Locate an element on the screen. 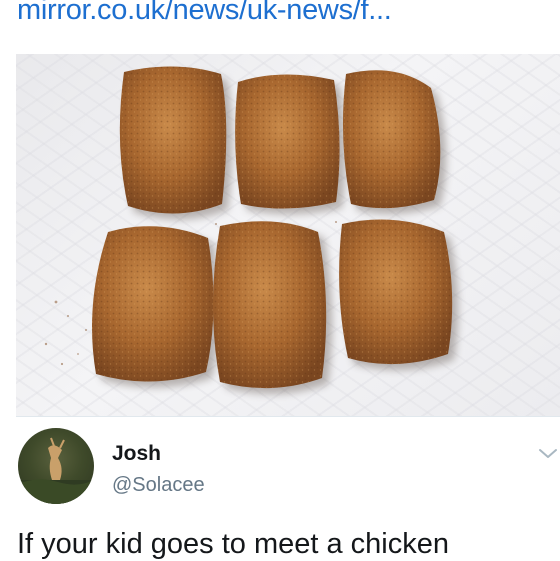  author-handle: @Solacee is located at coordinates (158, 485).